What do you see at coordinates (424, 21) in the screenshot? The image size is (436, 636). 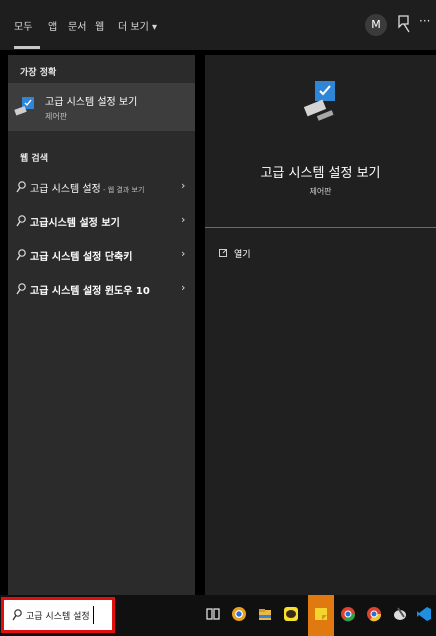 I see `more-options-icon: ···` at bounding box center [424, 21].